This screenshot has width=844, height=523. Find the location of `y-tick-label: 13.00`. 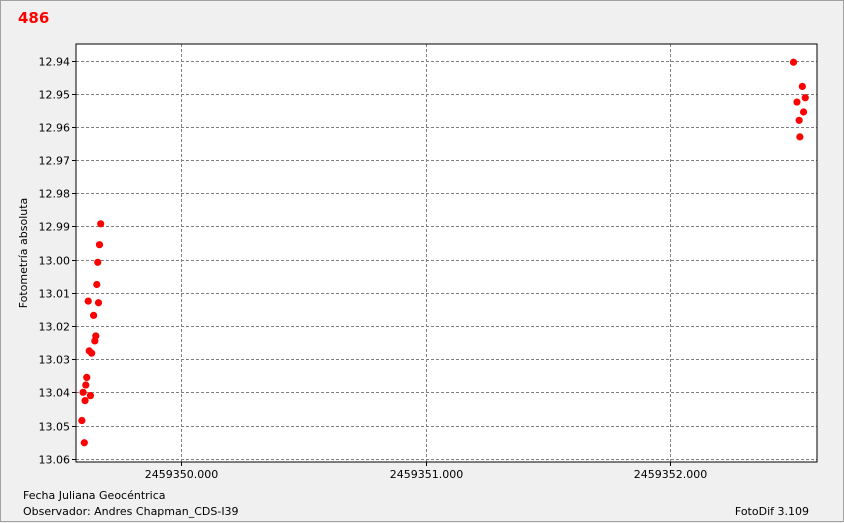

y-tick-label: 13.00 is located at coordinates (55, 261).